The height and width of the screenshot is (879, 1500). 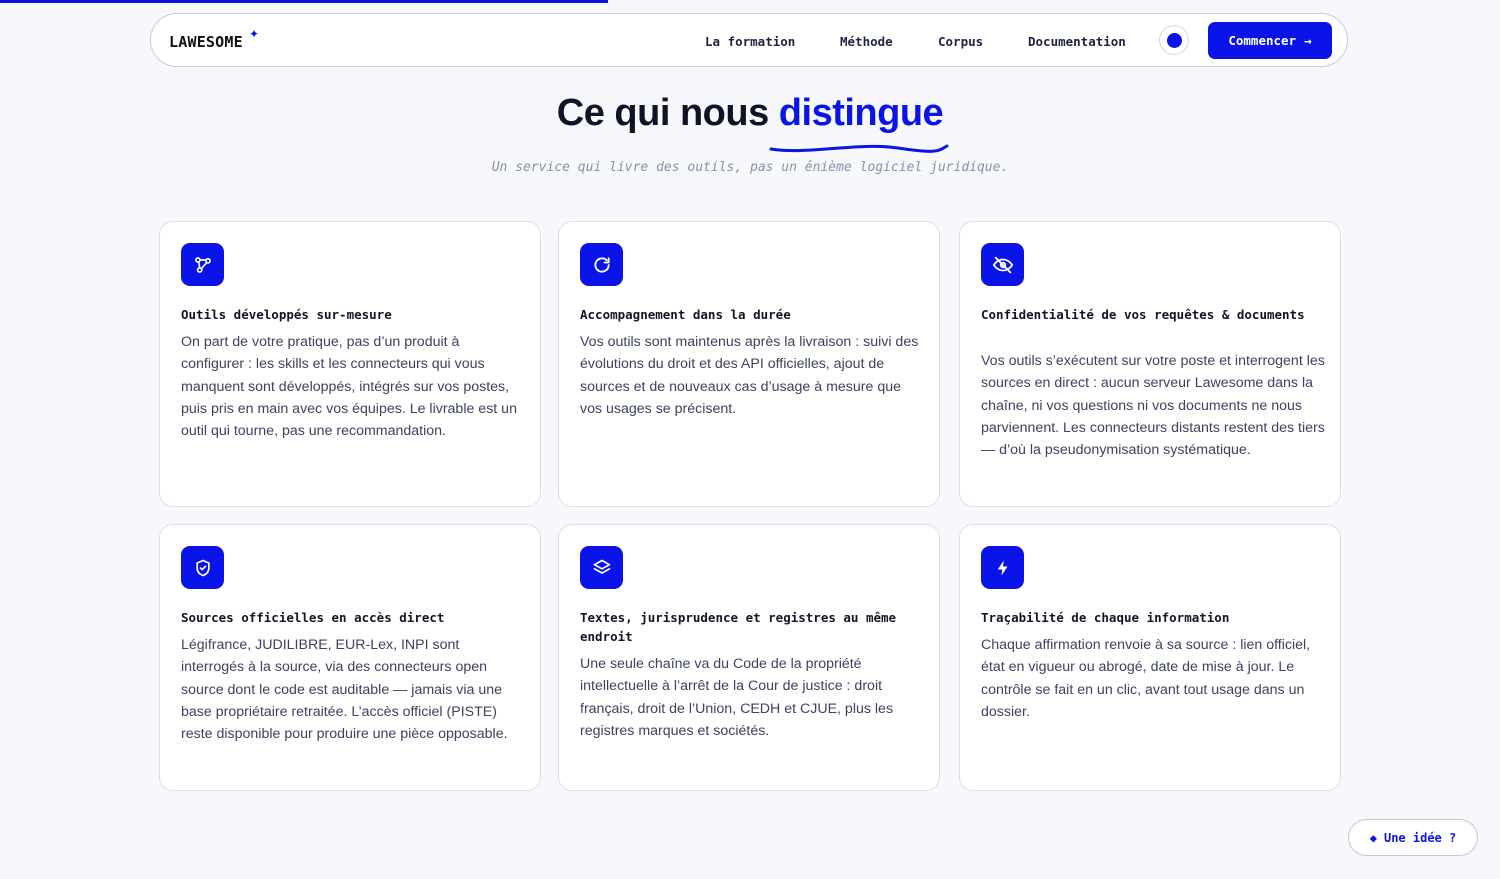 What do you see at coordinates (1105, 617) in the screenshot?
I see `feature-title: Traçabilité de chaque information` at bounding box center [1105, 617].